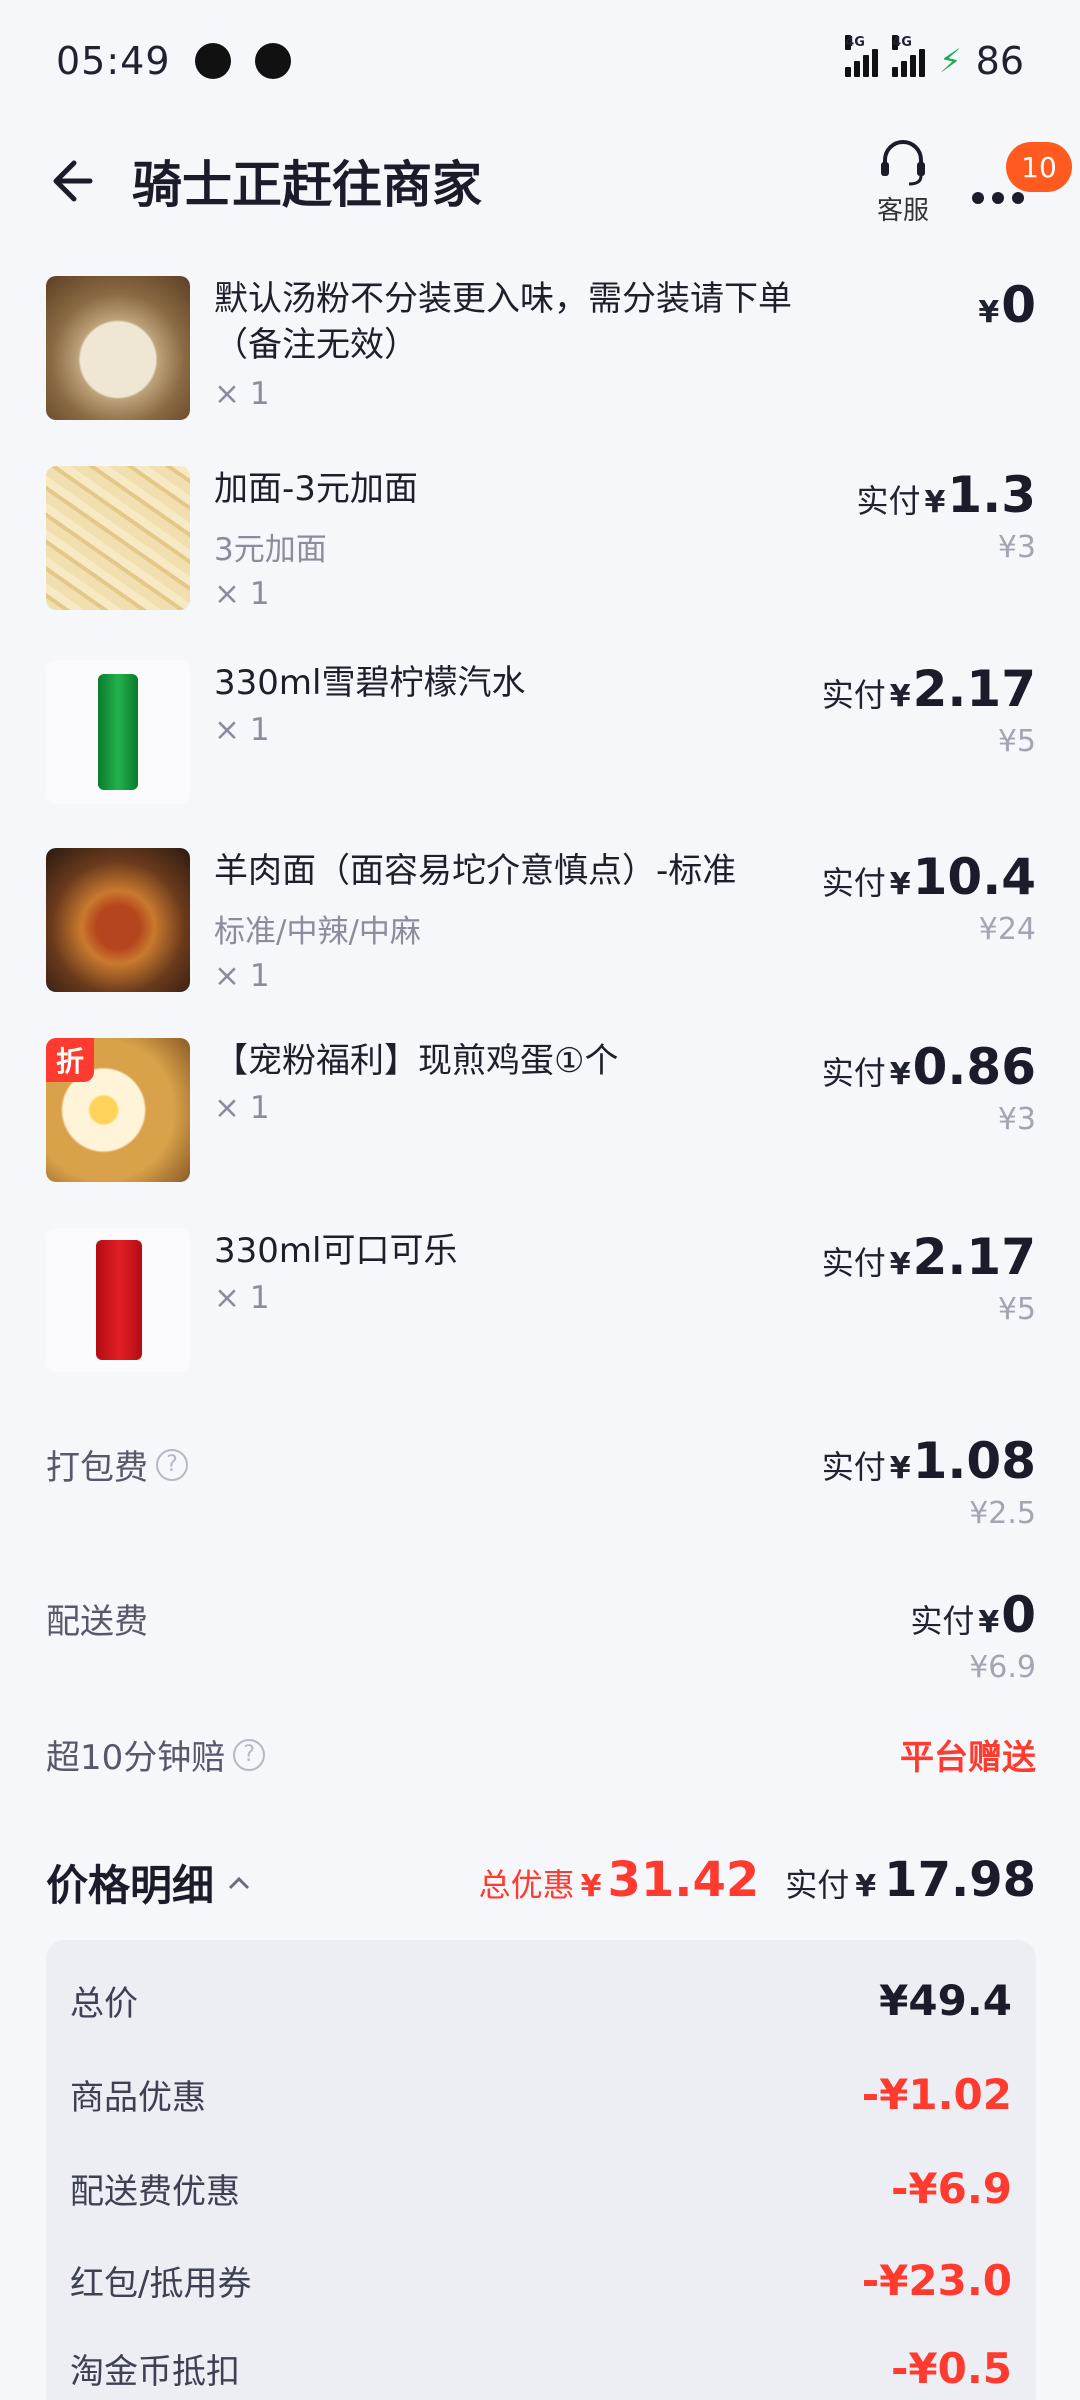  What do you see at coordinates (960, 1880) in the screenshot?
I see `total-paid-value: 17.98` at bounding box center [960, 1880].